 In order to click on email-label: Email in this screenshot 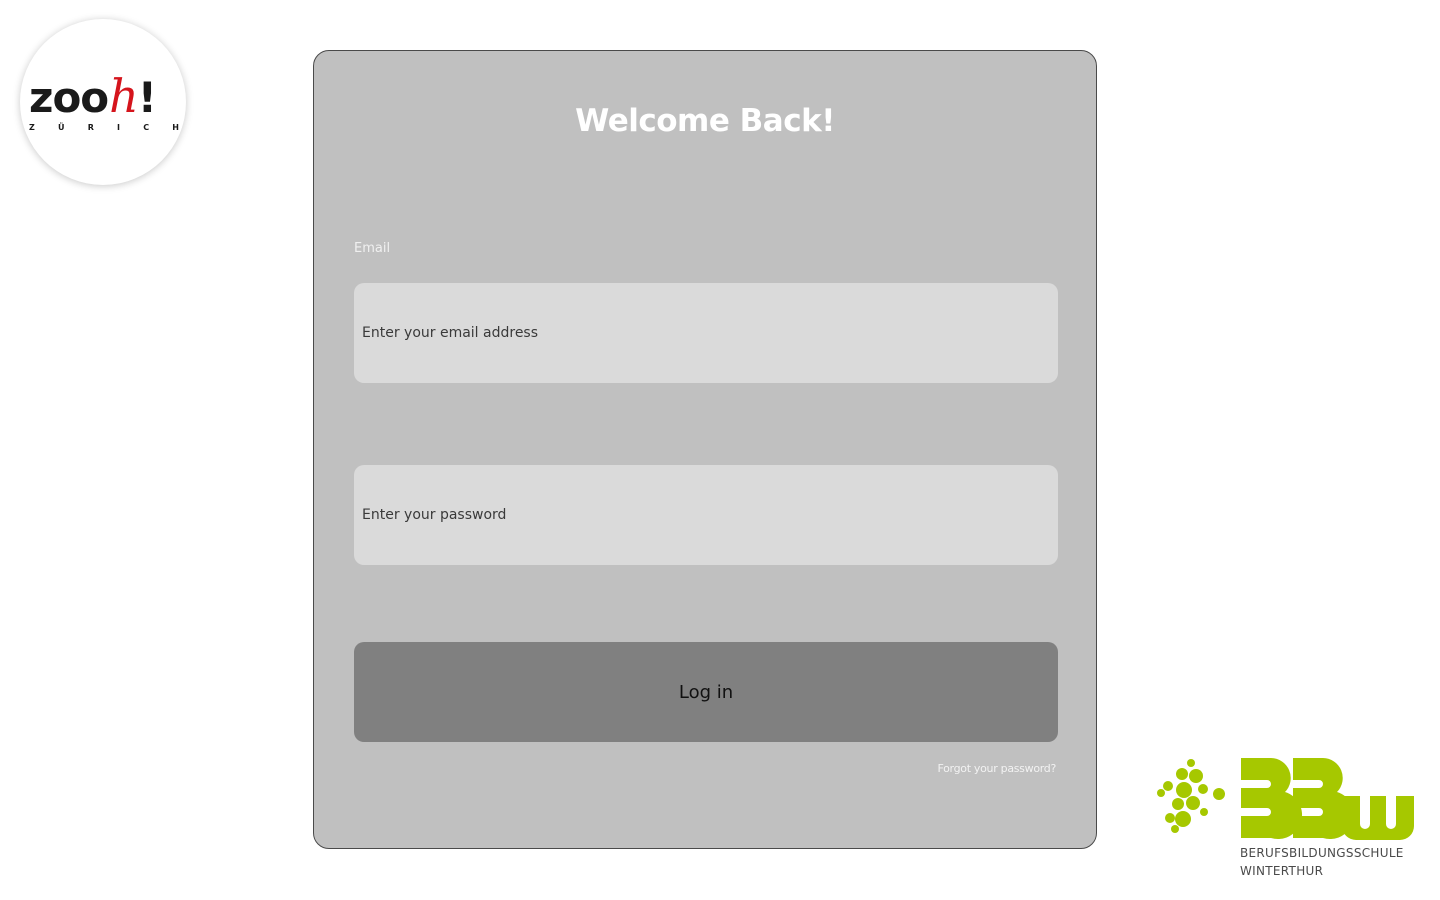, I will do `click(372, 248)`.